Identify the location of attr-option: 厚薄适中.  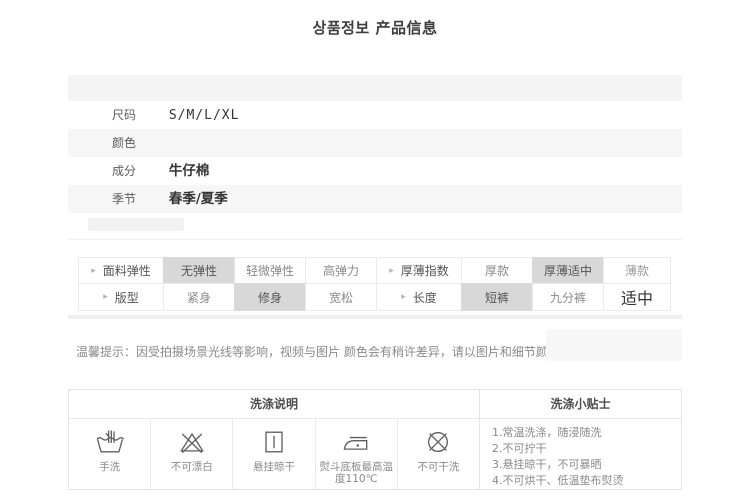
(568, 270).